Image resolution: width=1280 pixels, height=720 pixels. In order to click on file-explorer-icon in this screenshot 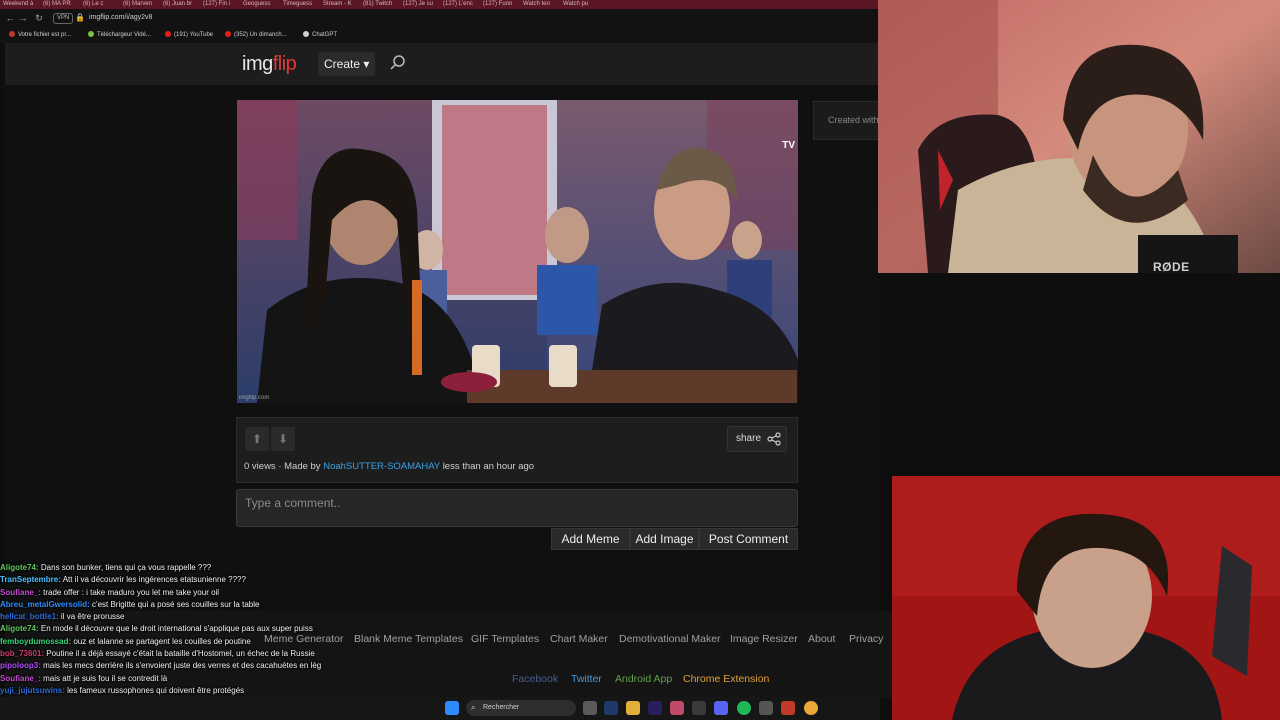, I will do `click(633, 708)`.